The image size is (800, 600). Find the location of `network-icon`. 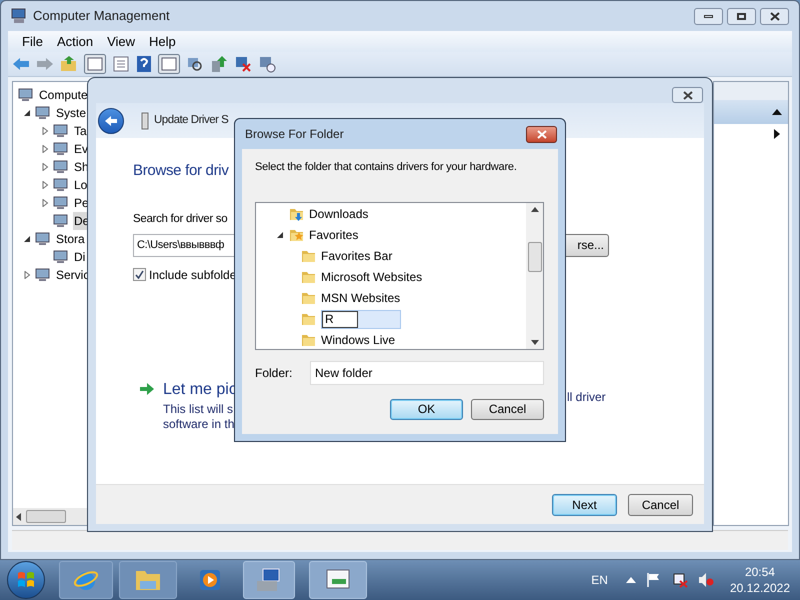

network-icon is located at coordinates (680, 580).